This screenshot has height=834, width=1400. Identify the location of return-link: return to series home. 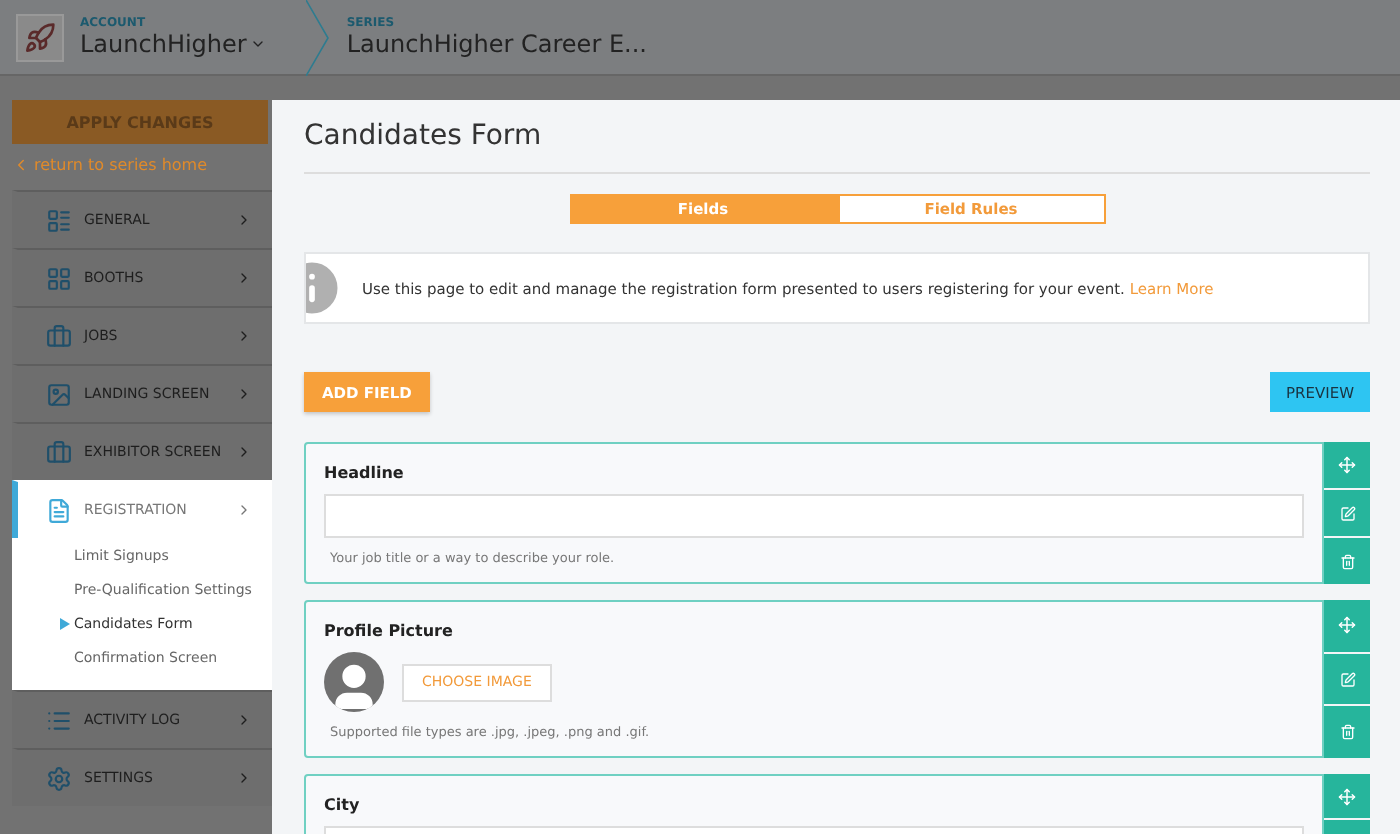
(142, 165).